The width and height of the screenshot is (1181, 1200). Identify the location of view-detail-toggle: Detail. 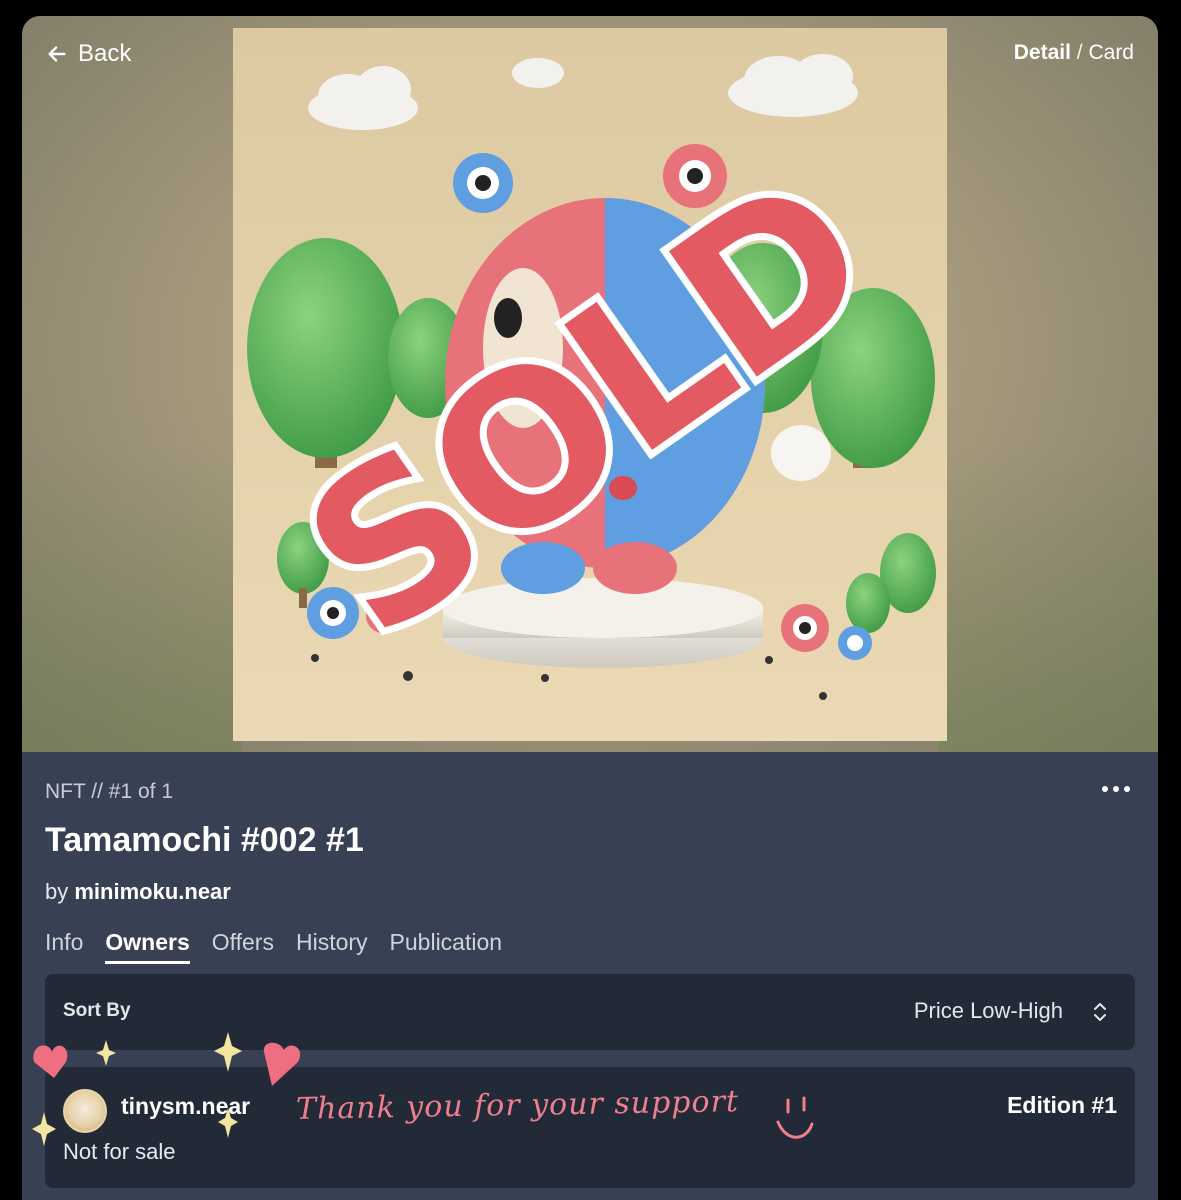
(1042, 52).